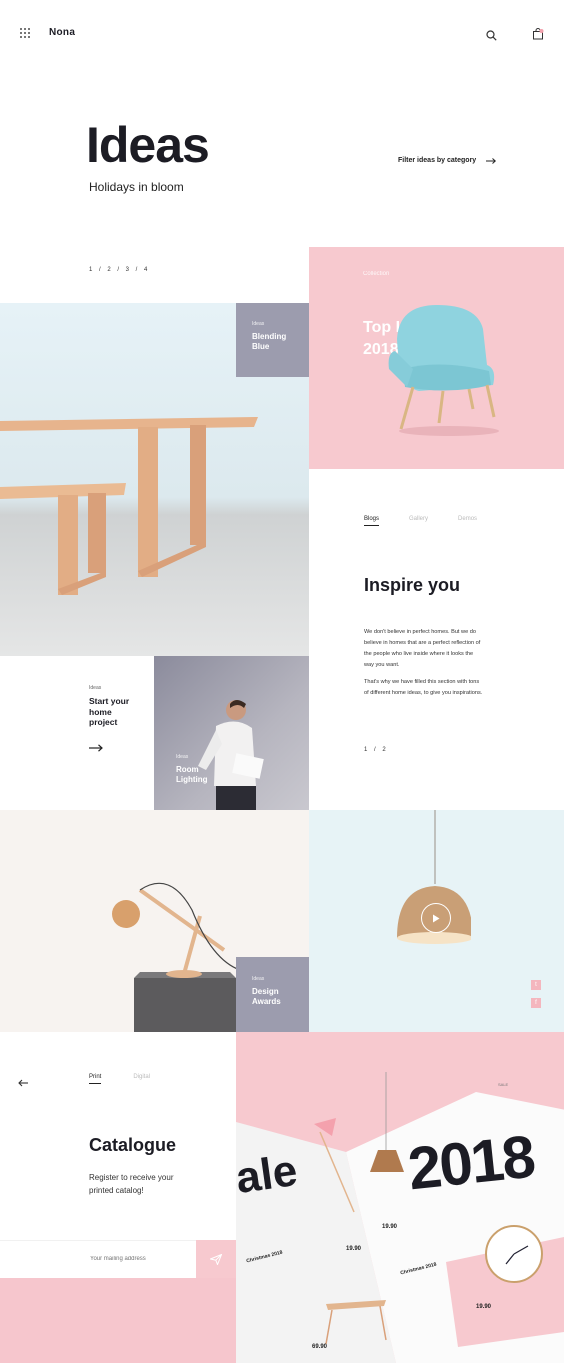 The width and height of the screenshot is (564, 1363). I want to click on brand-logo: Nona, so click(62, 32).